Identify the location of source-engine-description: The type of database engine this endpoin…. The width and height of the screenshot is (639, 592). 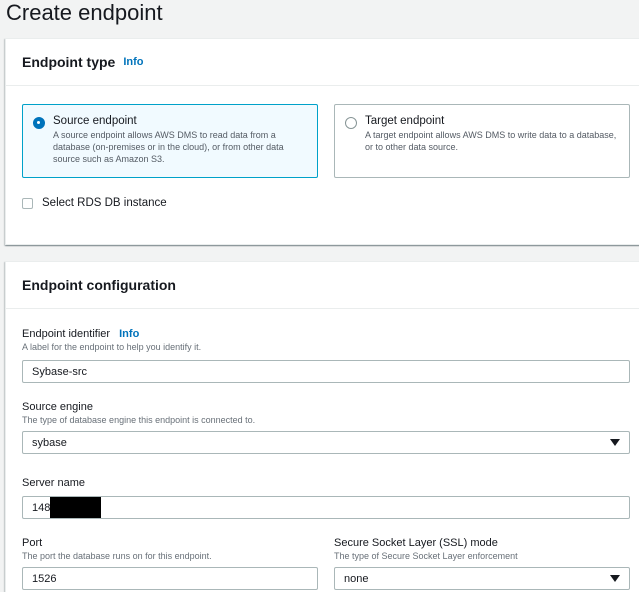
(139, 420).